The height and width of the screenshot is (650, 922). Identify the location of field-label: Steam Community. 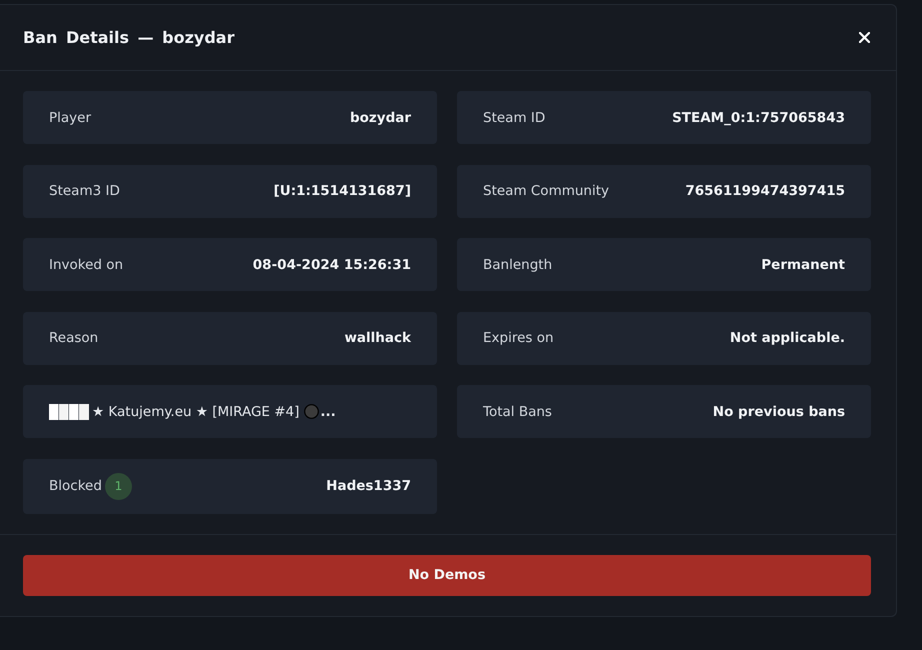
(546, 191).